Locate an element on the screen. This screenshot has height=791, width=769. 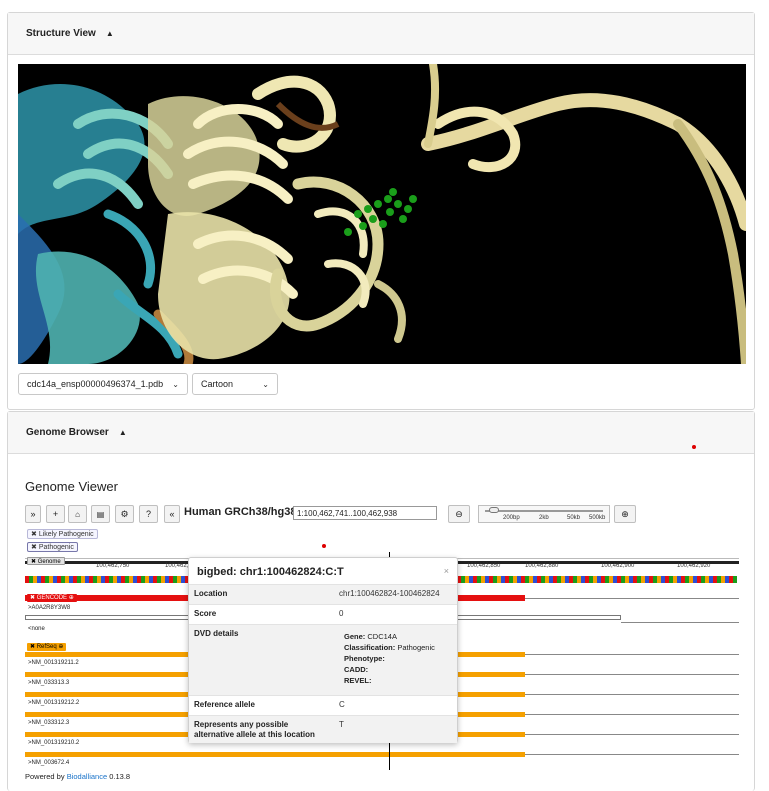
close-icon: × is located at coordinates (446, 571).